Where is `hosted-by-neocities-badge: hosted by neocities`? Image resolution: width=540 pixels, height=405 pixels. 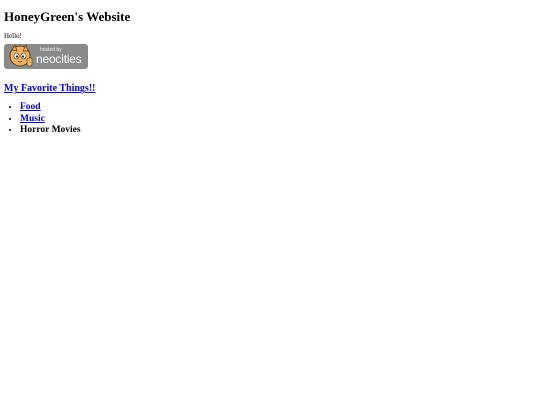
hosted-by-neocities-badge: hosted by neocities is located at coordinates (46, 56).